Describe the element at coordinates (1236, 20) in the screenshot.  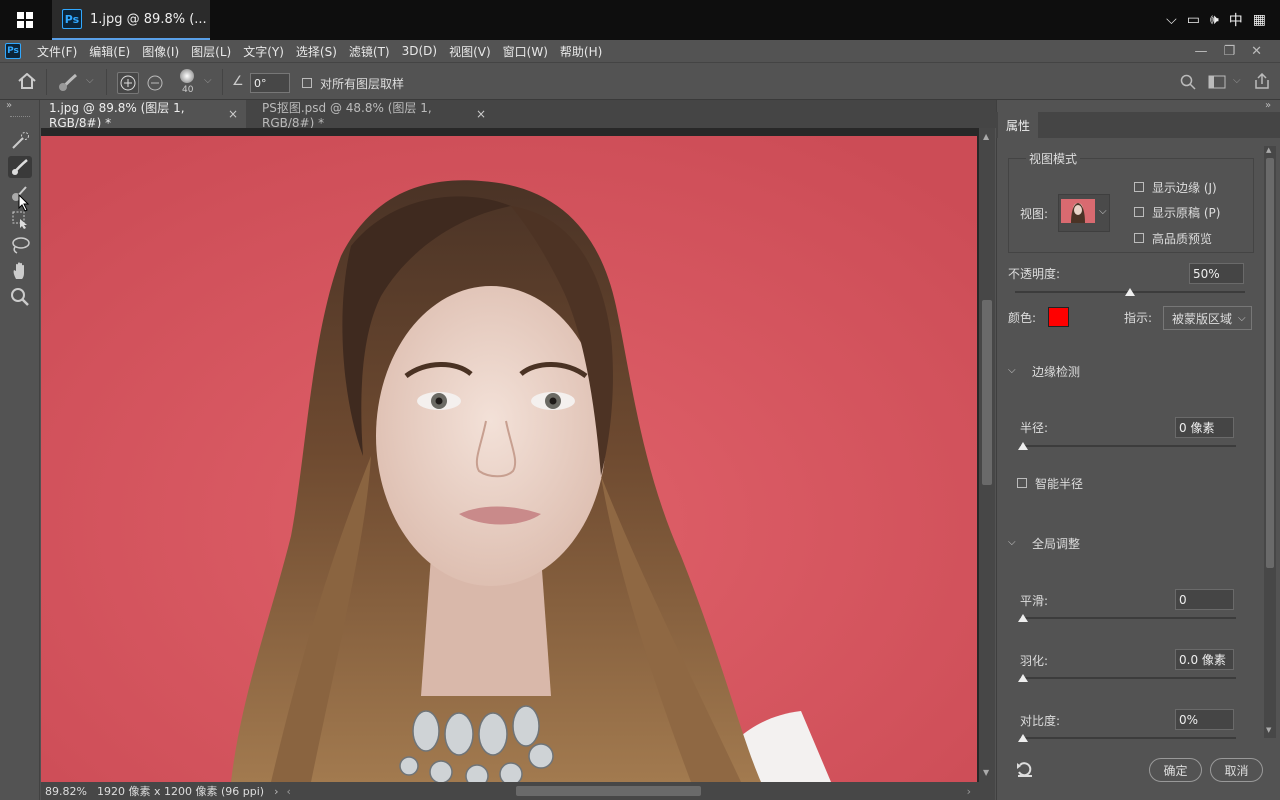
I see `language-indicator: 中` at that location.